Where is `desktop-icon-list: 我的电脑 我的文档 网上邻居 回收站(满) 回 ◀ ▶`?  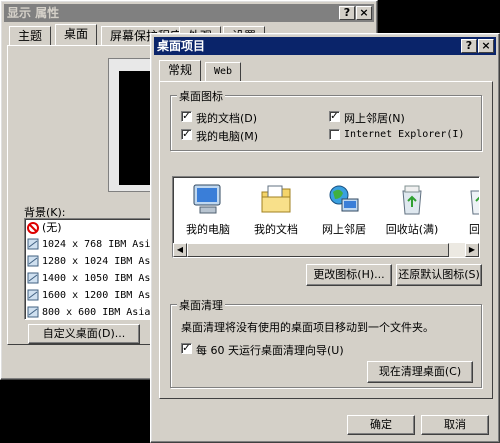 desktop-icon-list: 我的电脑 我的文档 网上邻居 回收站(满) 回 ◀ ▶ is located at coordinates (326, 217).